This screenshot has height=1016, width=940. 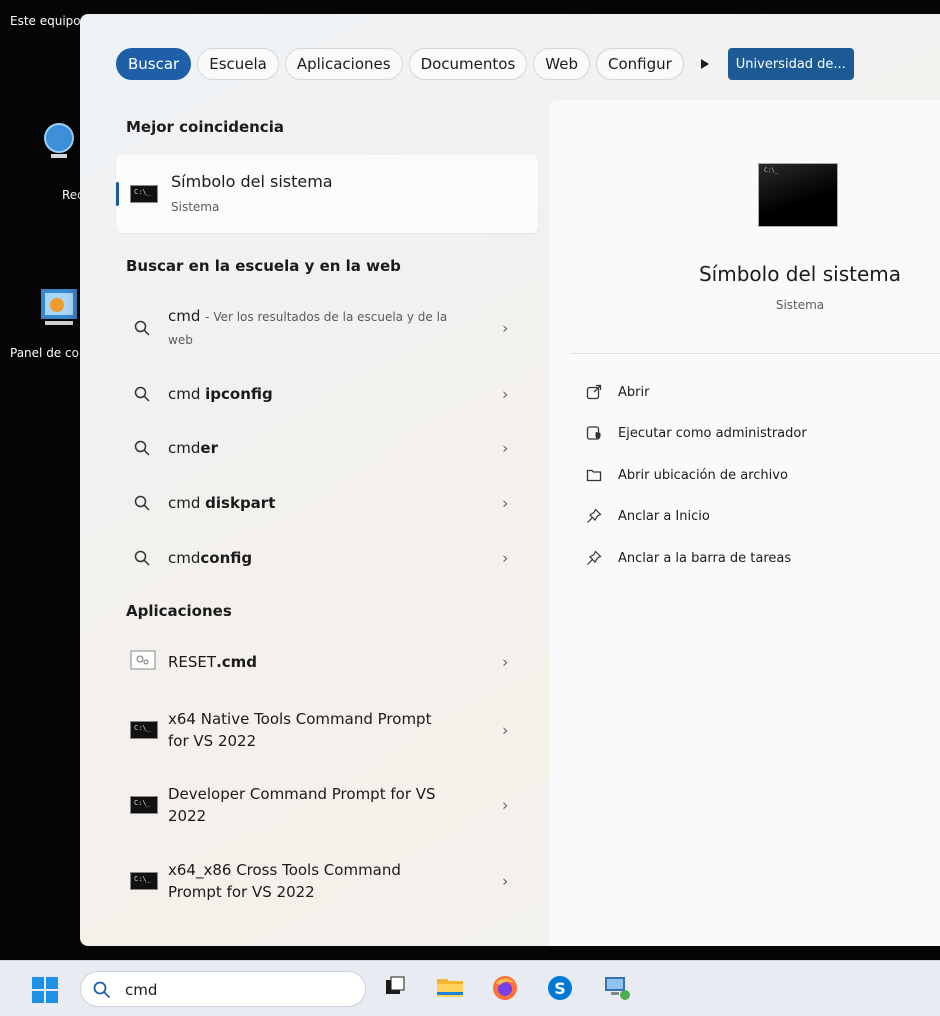 What do you see at coordinates (468, 64) in the screenshot?
I see `tab-documentos: Documentos` at bounding box center [468, 64].